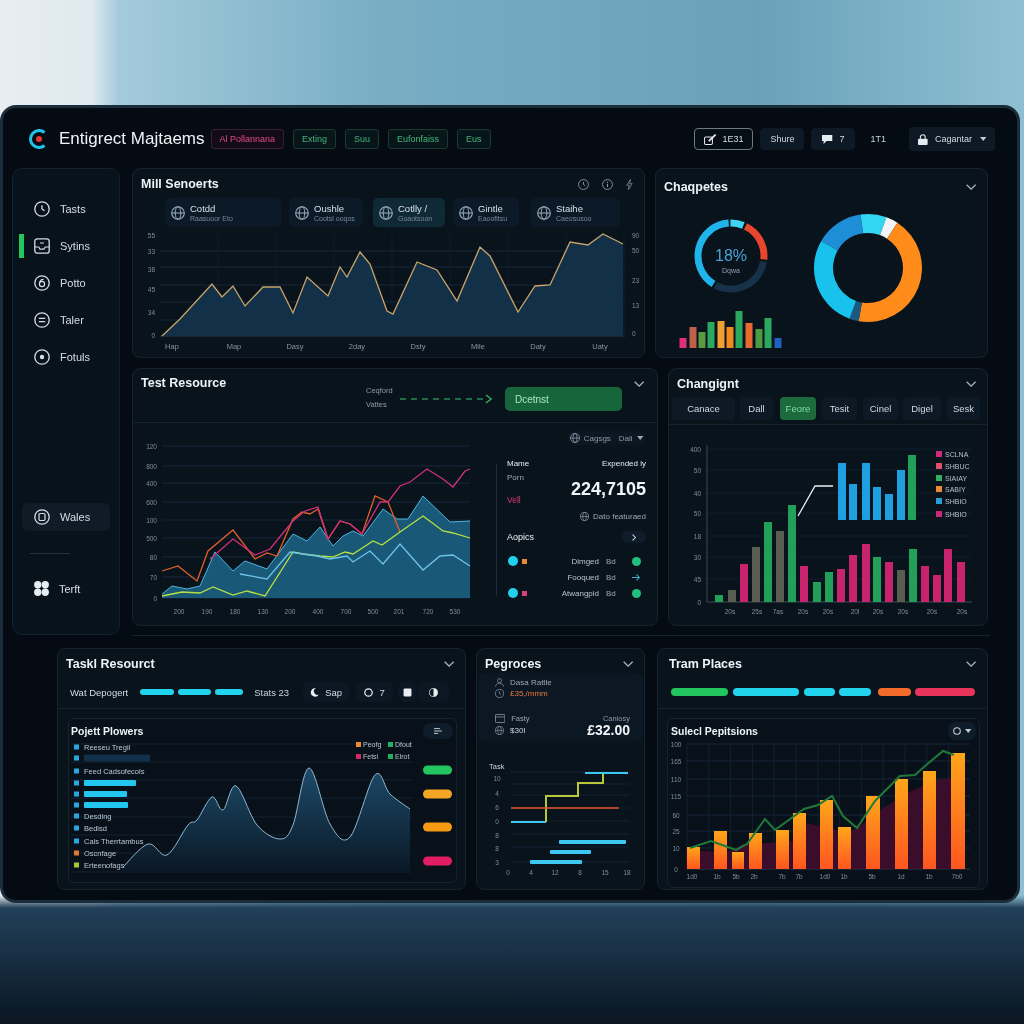 The width and height of the screenshot is (1024, 1024). Describe the element at coordinates (756, 408) in the screenshot. I see `tab: Dall` at that location.